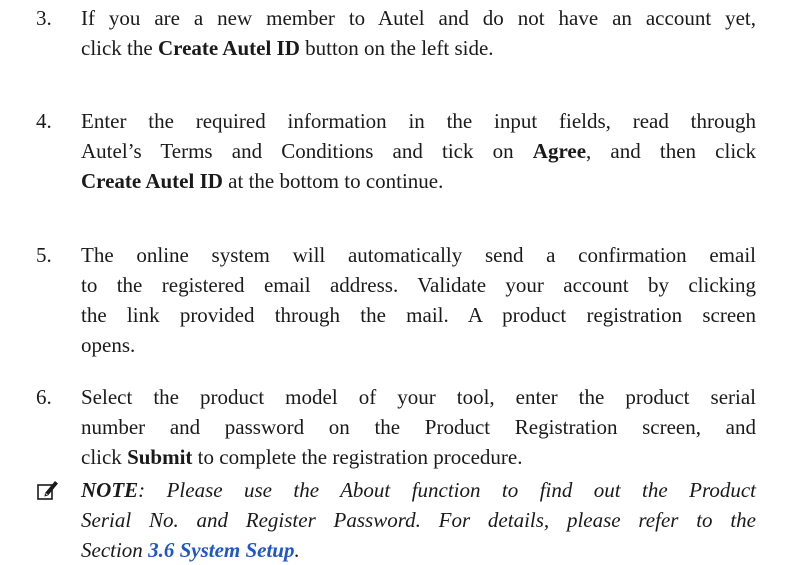 The height and width of the screenshot is (565, 794). Describe the element at coordinates (221, 550) in the screenshot. I see `system-setup-link: 3.6 System Setup` at that location.